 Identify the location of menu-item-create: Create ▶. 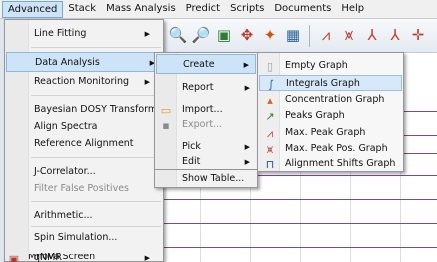
(206, 64).